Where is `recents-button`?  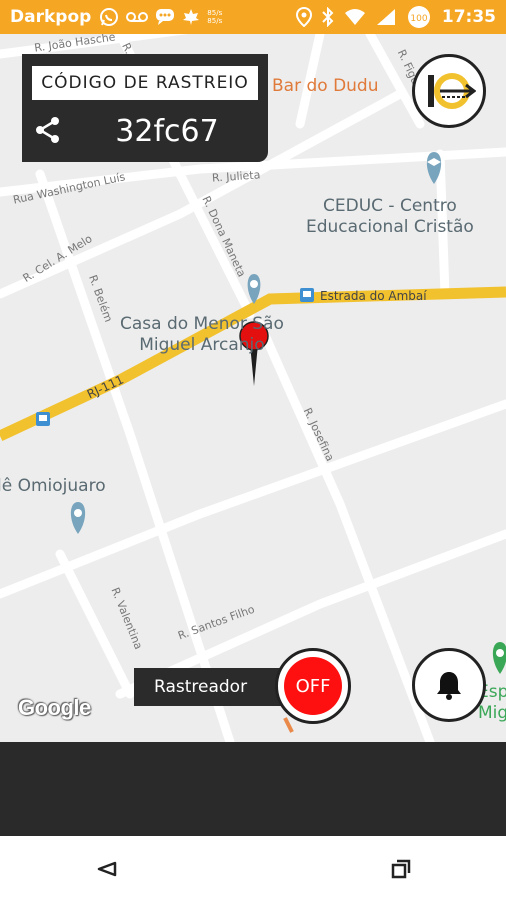
recents-button is located at coordinates (401, 869).